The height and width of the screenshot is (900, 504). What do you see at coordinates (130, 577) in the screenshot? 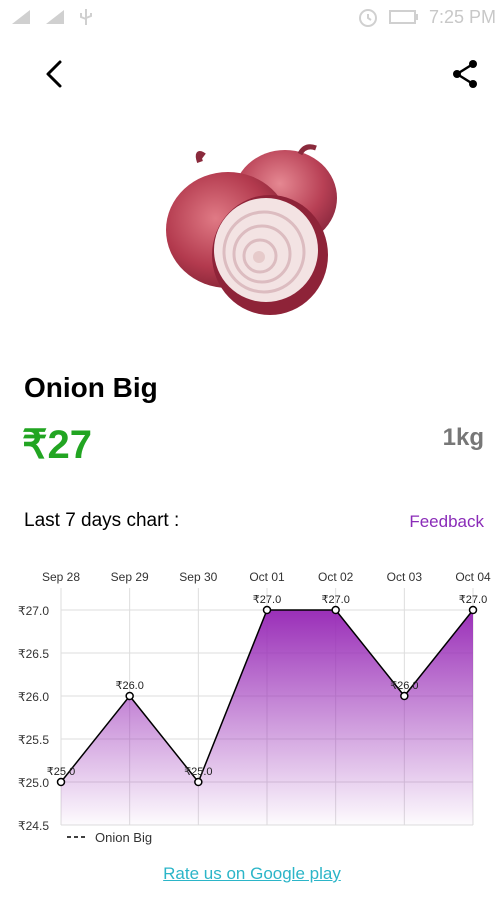
I see `x-tick-label: Sep 29` at bounding box center [130, 577].